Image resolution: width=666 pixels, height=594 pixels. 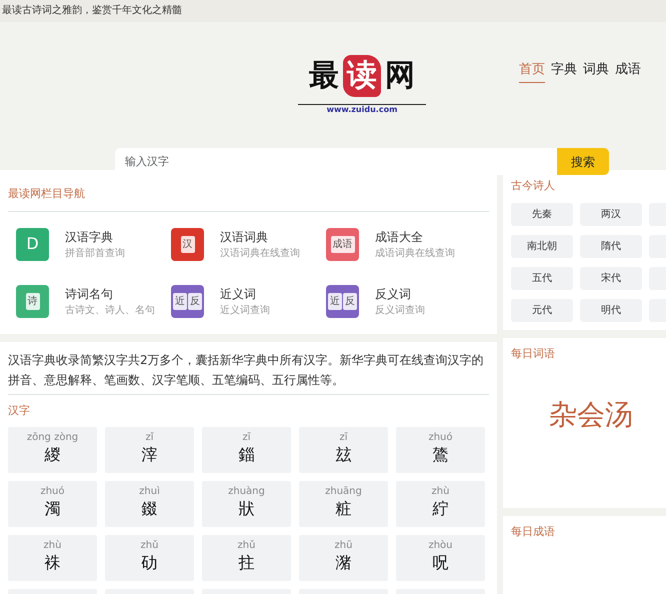 I want to click on character-tile: zōng zòng 緵, so click(x=52, y=450).